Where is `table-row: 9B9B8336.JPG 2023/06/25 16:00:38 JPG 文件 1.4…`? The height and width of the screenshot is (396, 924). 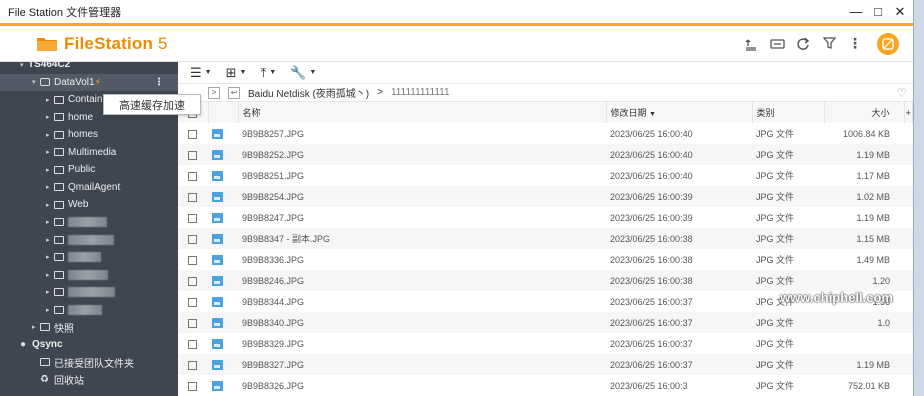
table-row: 9B9B8336.JPG 2023/06/25 16:00:38 JPG 文件 1.4… is located at coordinates (545, 259).